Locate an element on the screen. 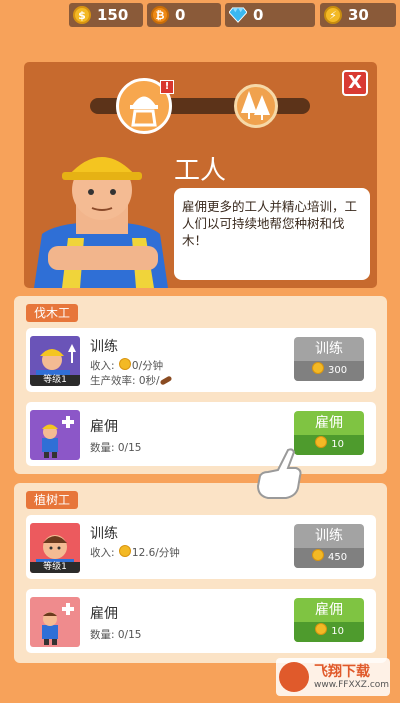  watermark-url: www.FFXXZ.com is located at coordinates (352, 685).